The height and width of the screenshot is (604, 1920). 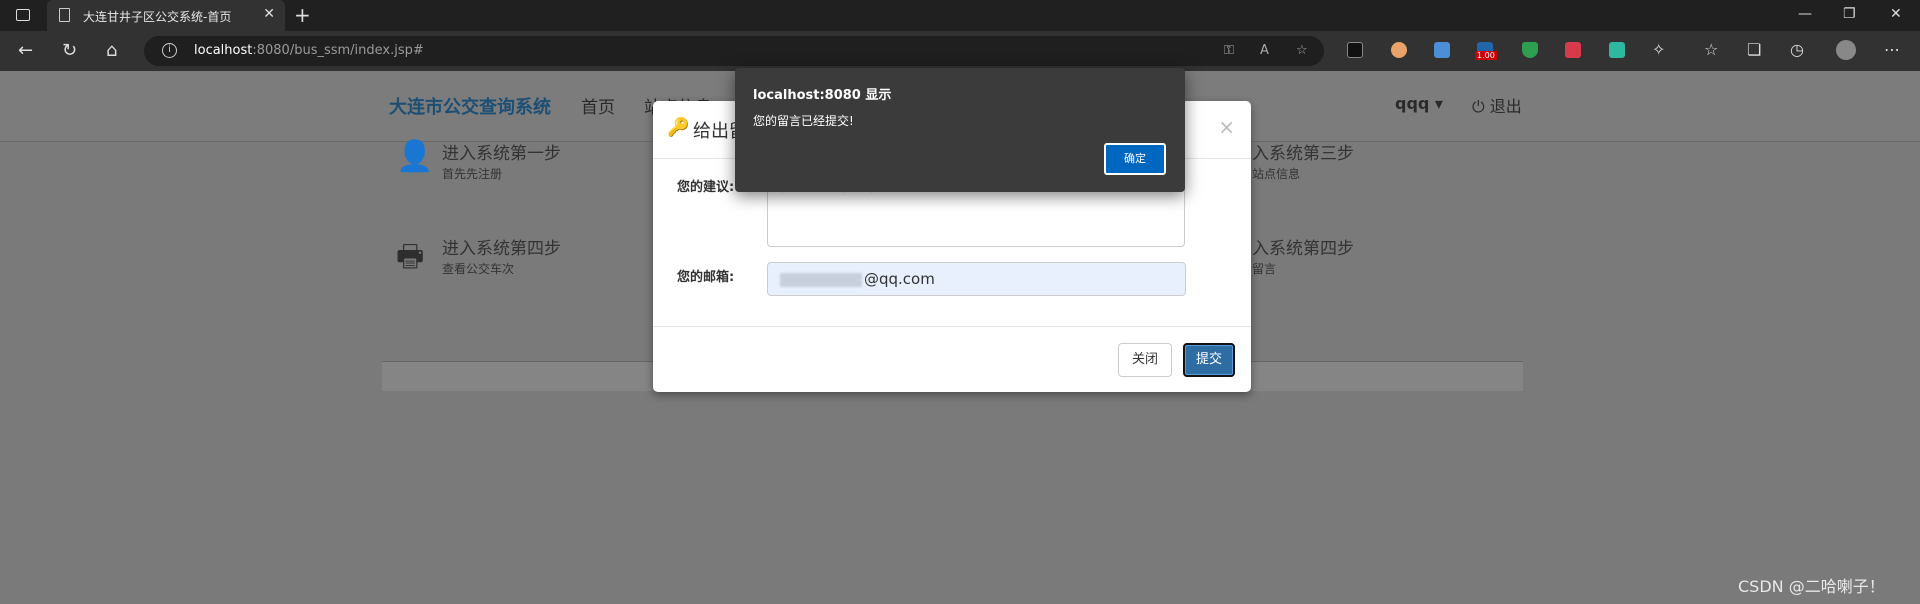 I want to click on favorites-icon: ☆, so click(x=1711, y=49).